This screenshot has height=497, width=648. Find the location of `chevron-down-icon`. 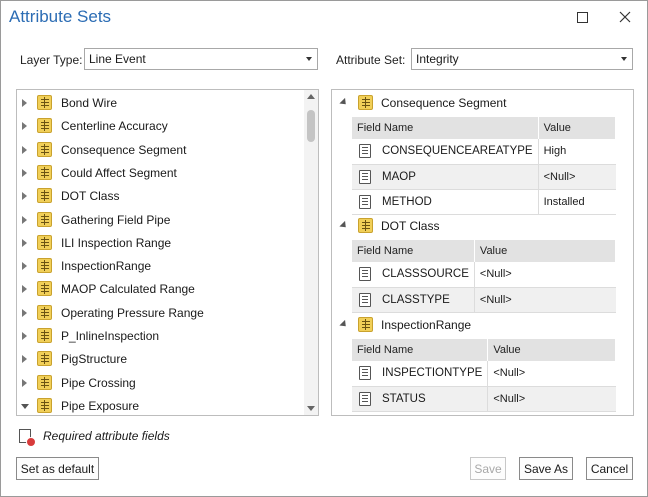

chevron-down-icon is located at coordinates (309, 59).